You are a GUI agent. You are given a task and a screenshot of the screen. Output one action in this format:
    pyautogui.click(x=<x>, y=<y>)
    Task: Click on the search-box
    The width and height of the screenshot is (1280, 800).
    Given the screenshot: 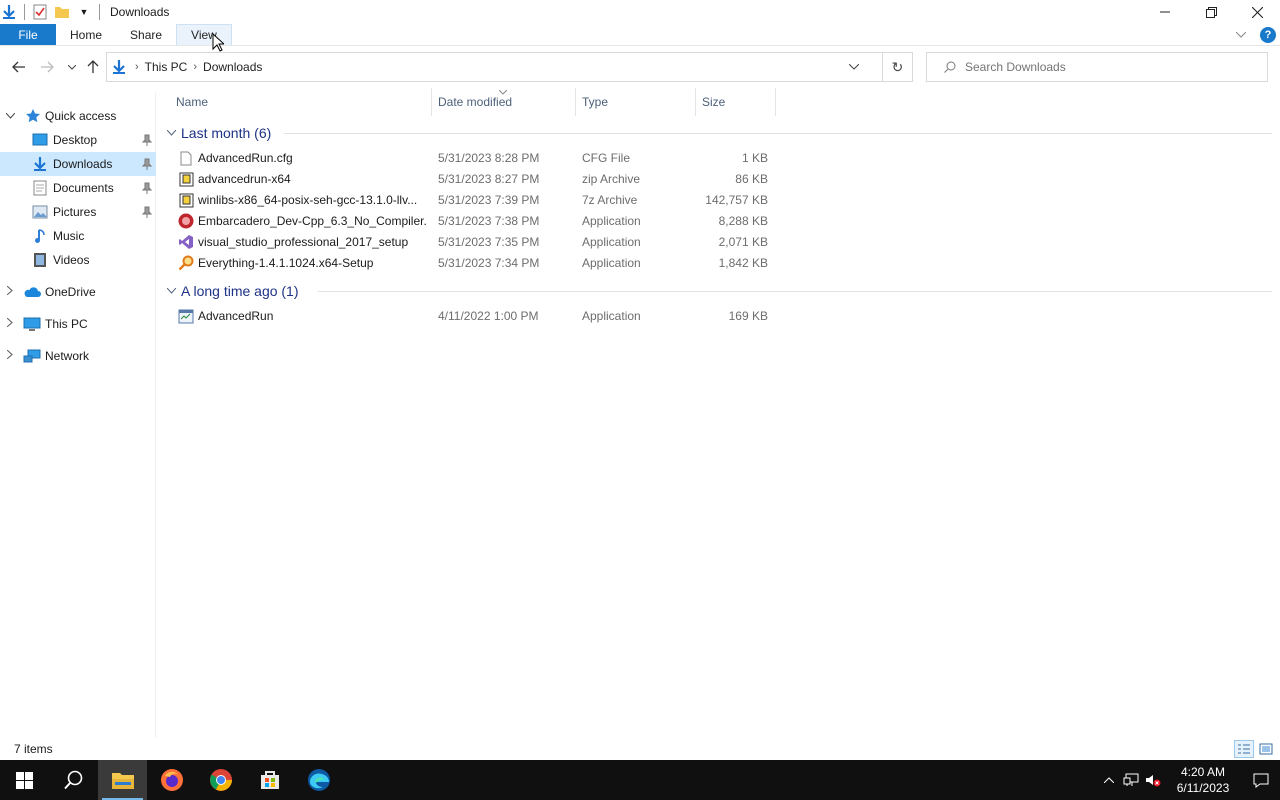 What is the action you would take?
    pyautogui.click(x=1097, y=67)
    